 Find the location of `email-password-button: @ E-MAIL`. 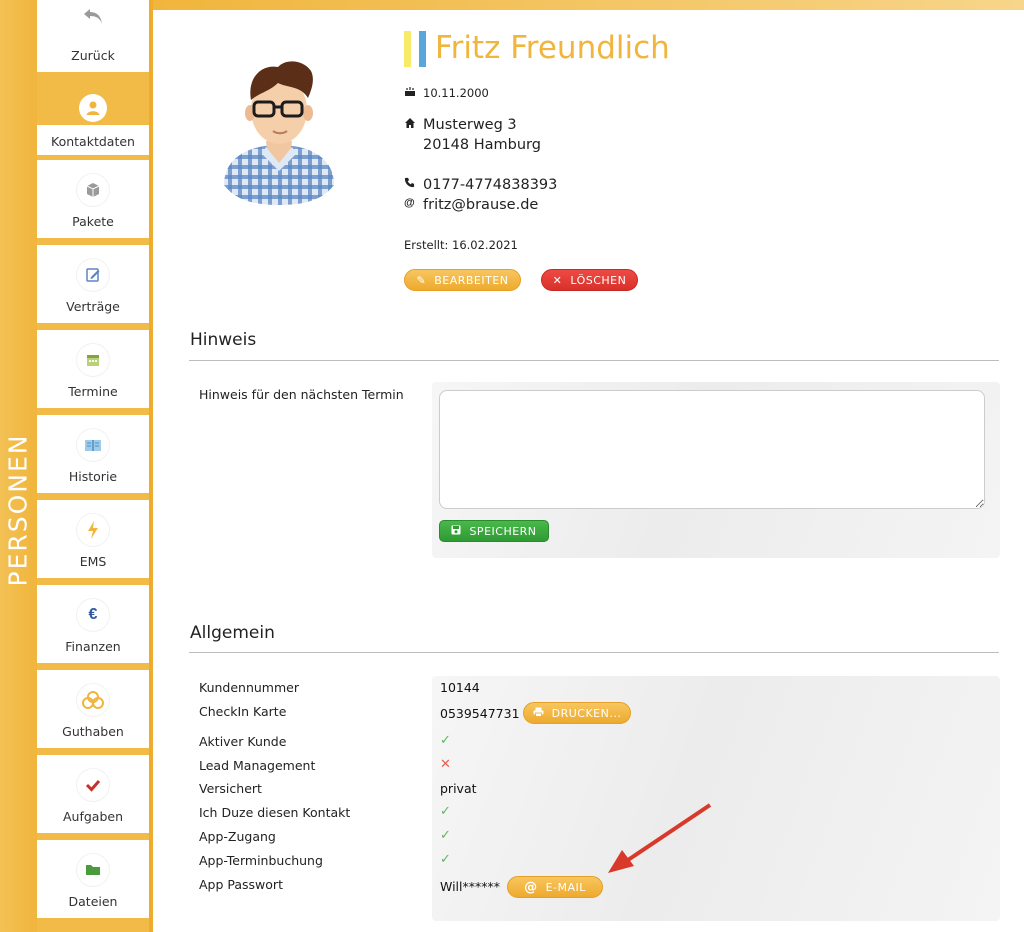

email-password-button: @ E-MAIL is located at coordinates (555, 887).